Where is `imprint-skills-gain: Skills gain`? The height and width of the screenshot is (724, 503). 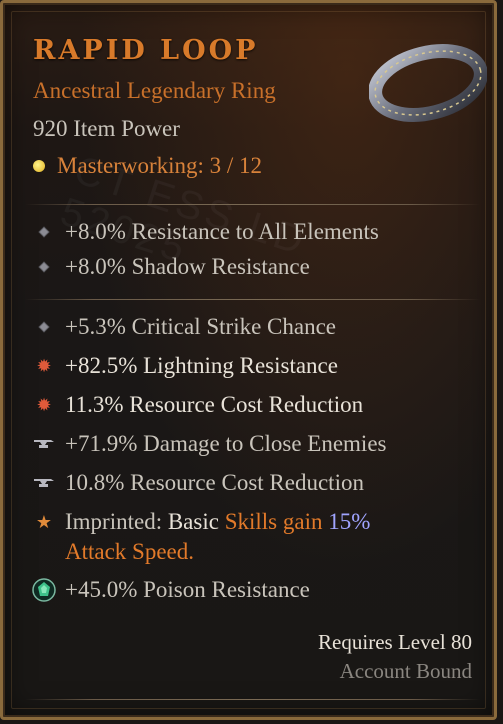 imprint-skills-gain: Skills gain is located at coordinates (273, 521).